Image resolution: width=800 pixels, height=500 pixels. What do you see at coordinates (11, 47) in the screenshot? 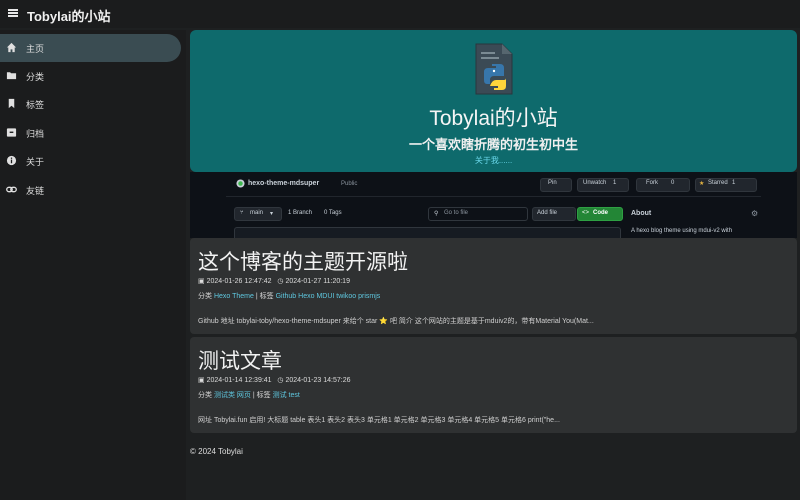
I see `home-icon` at bounding box center [11, 47].